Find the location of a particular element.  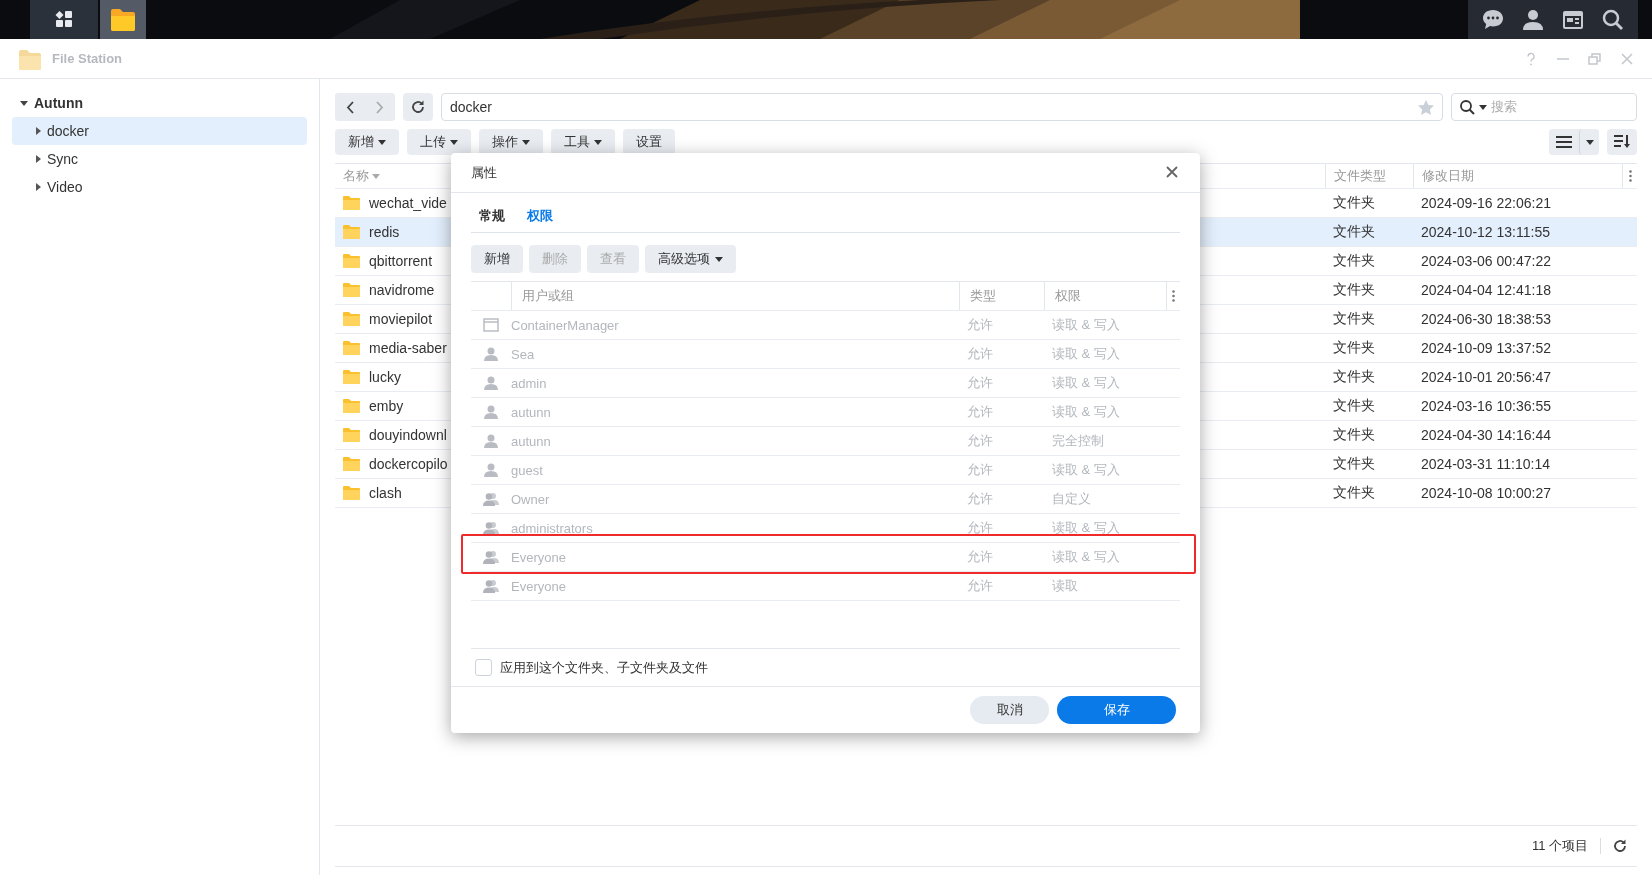

column-header: 修改日期 is located at coordinates (1448, 176).